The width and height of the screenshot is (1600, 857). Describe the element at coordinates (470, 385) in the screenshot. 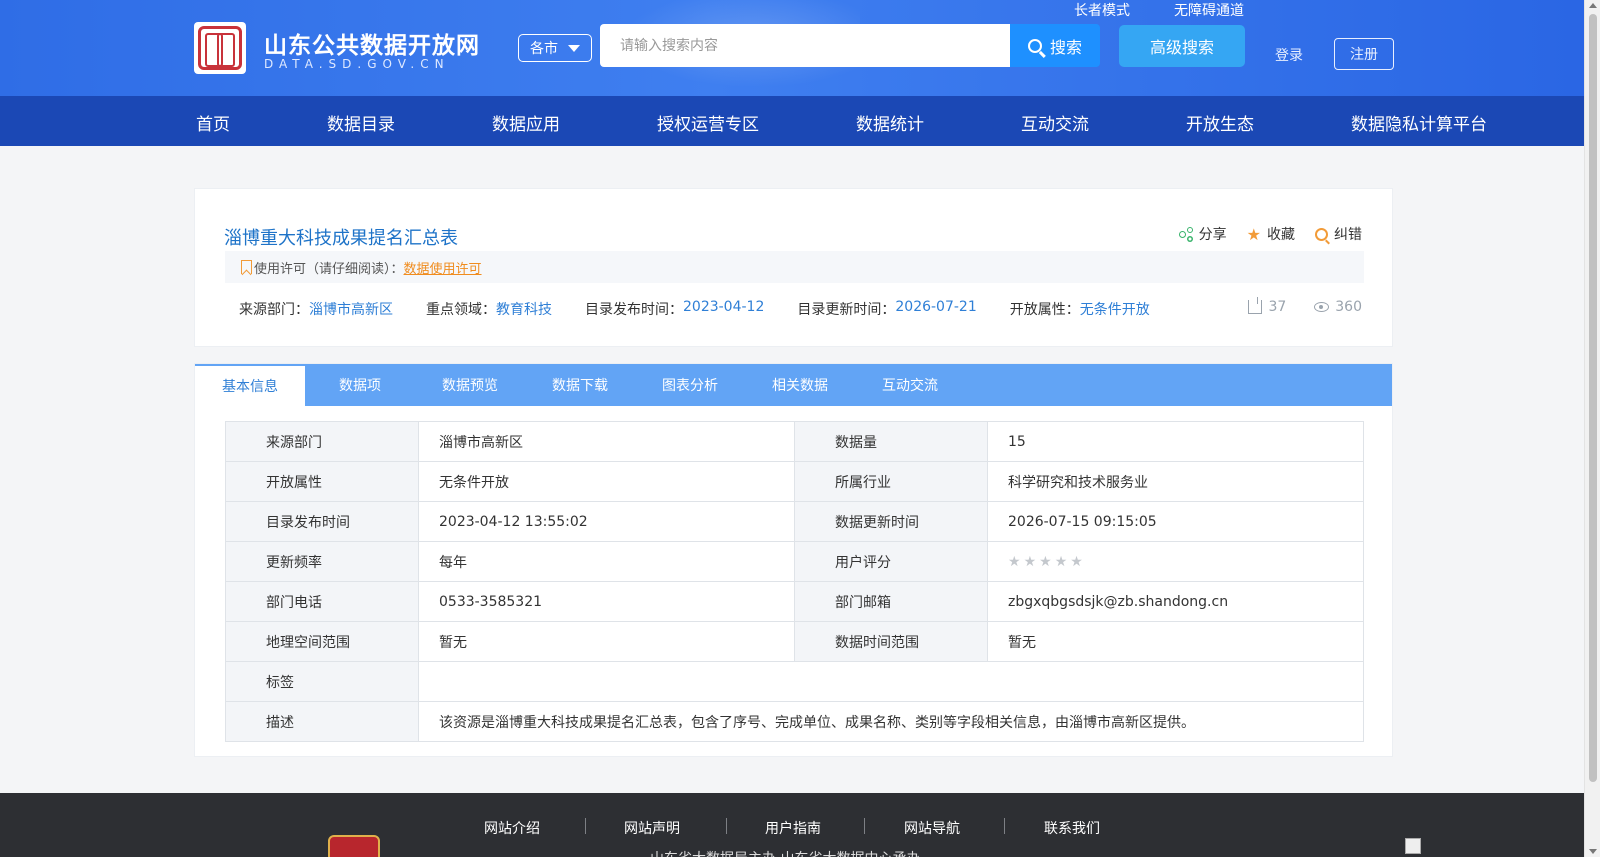

I see `tab-data-preview: 数据预览` at that location.